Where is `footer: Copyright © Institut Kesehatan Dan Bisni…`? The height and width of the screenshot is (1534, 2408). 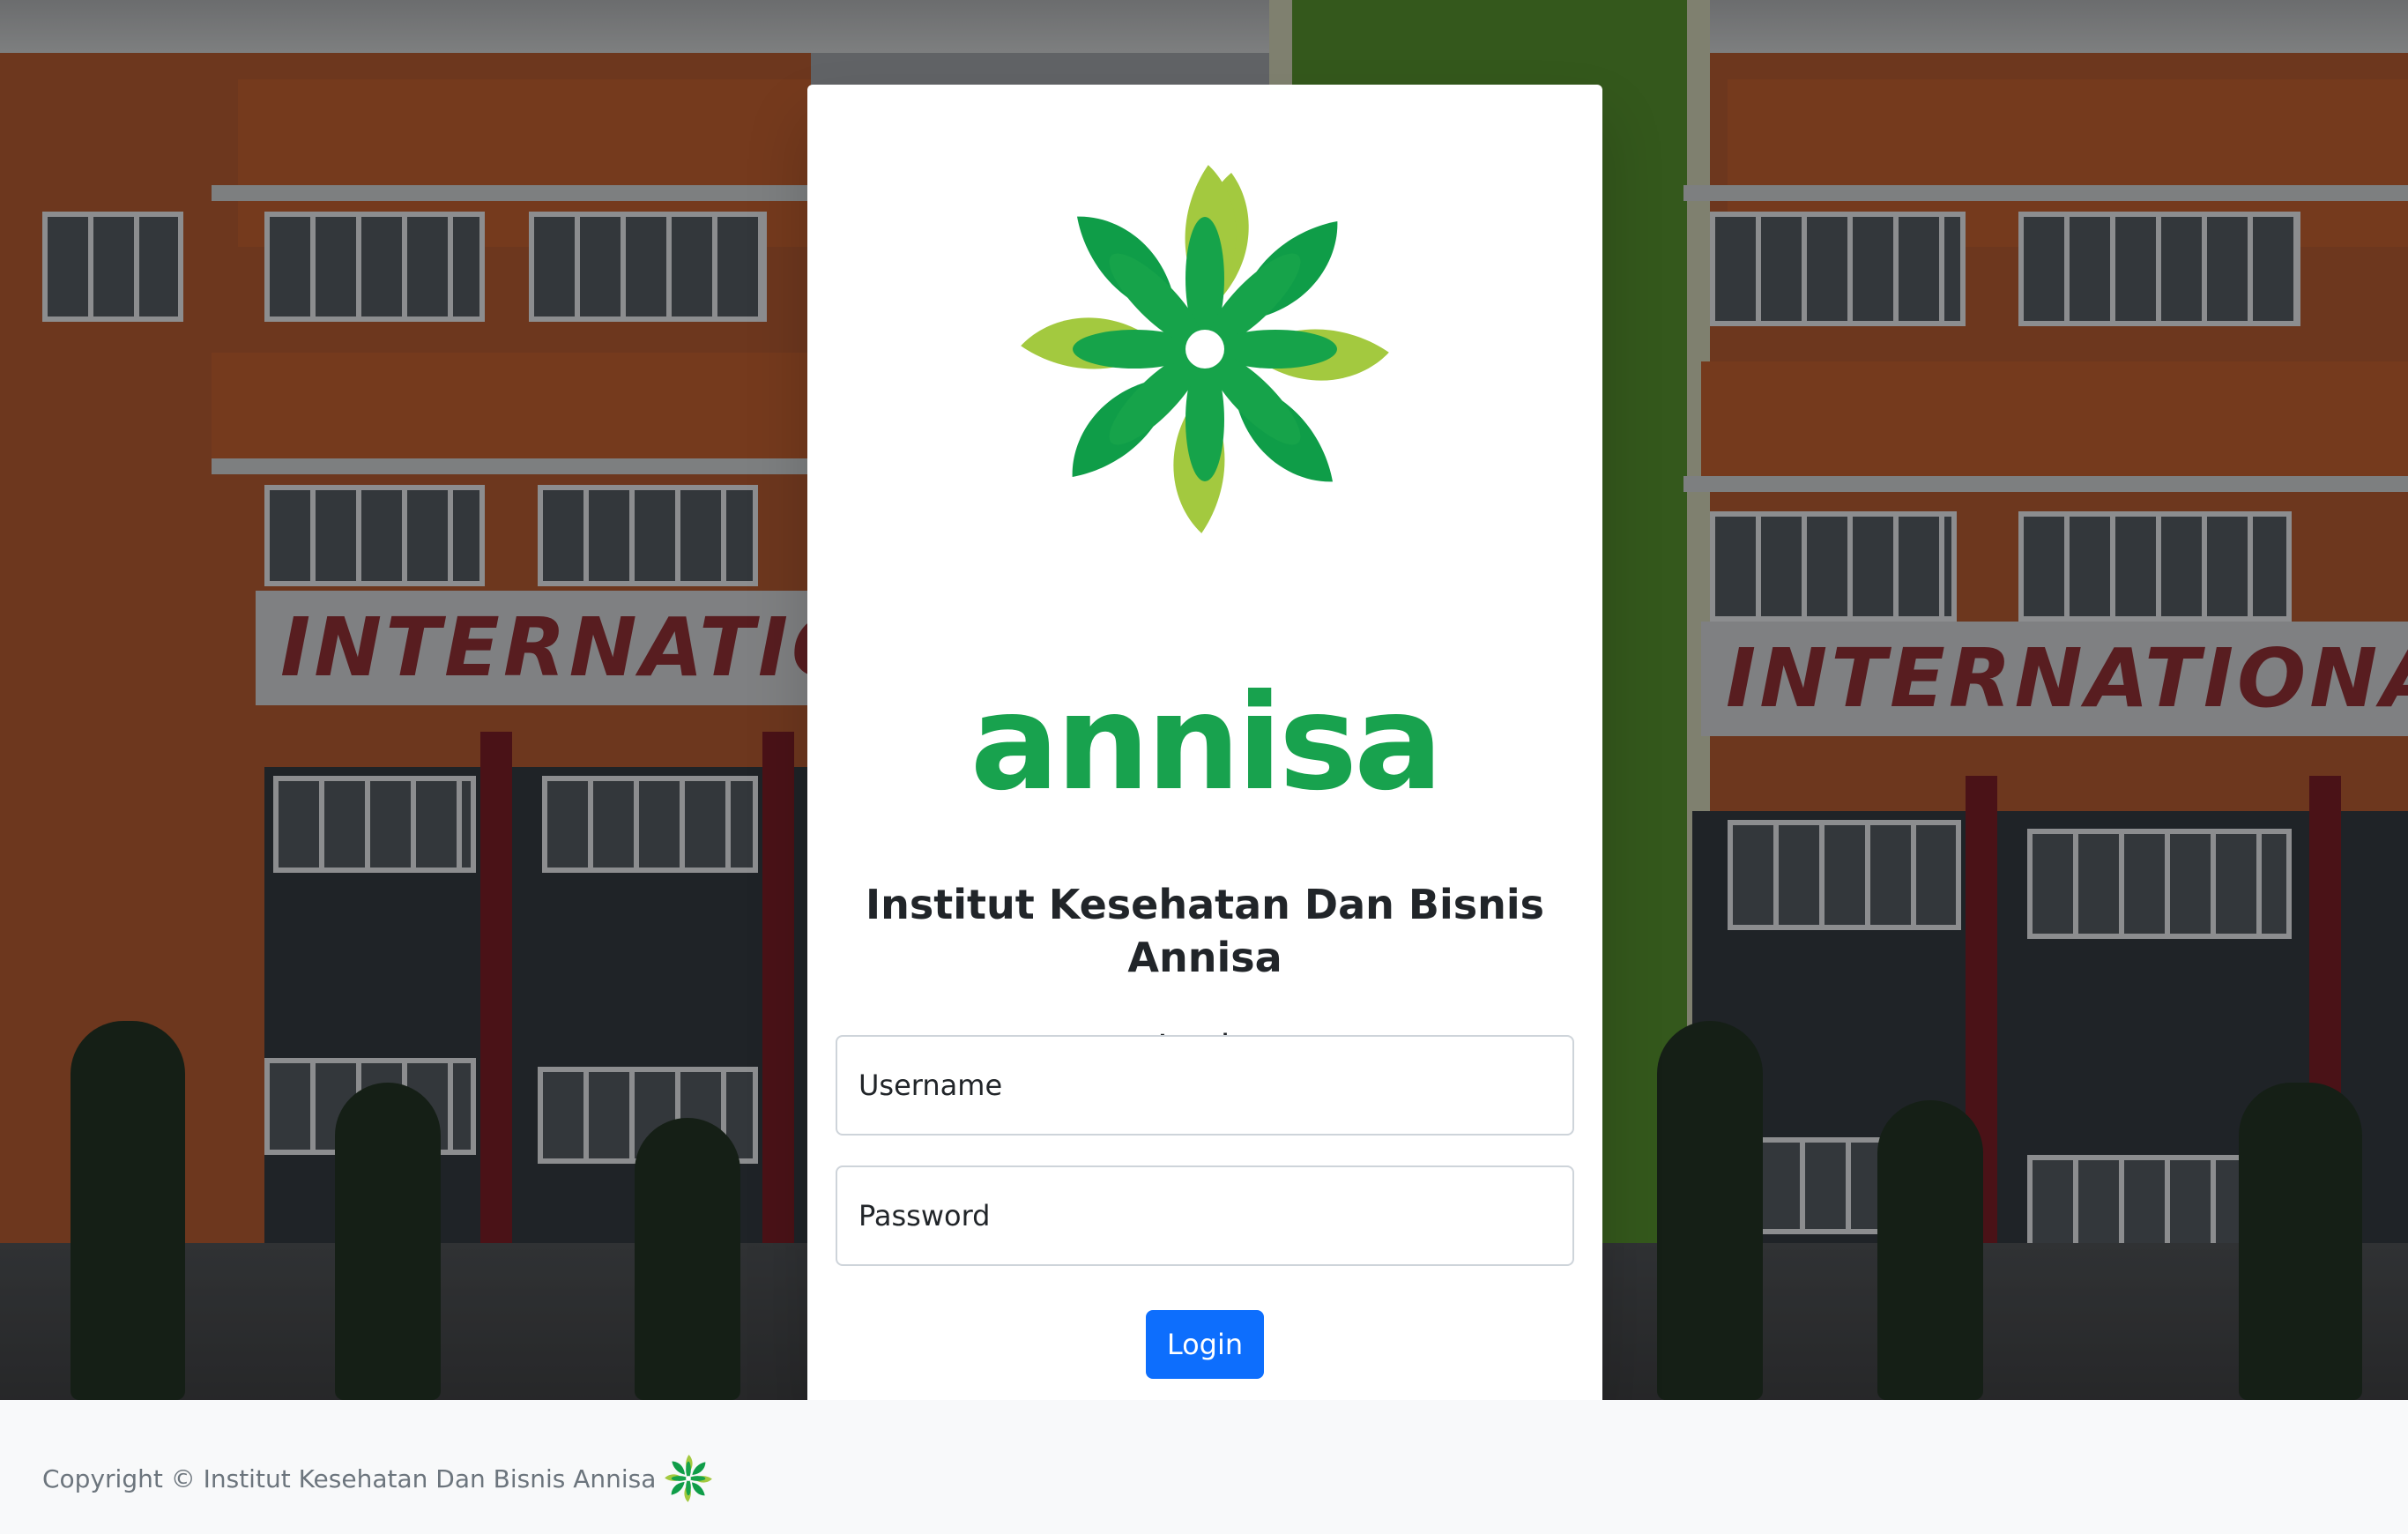
footer: Copyright © Institut Kesehatan Dan Bisni… is located at coordinates (1204, 1467).